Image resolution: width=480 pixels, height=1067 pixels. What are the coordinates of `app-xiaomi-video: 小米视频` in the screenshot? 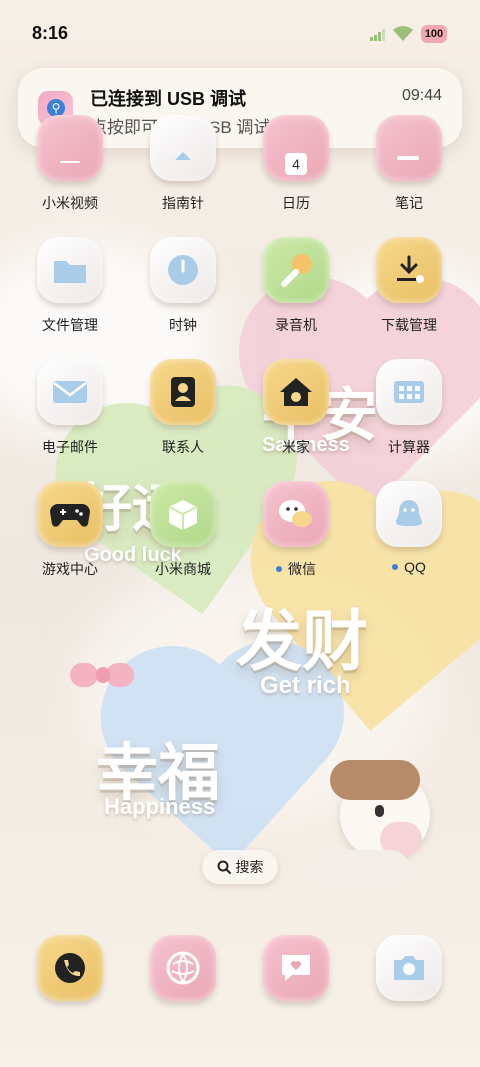 It's located at (70, 170).